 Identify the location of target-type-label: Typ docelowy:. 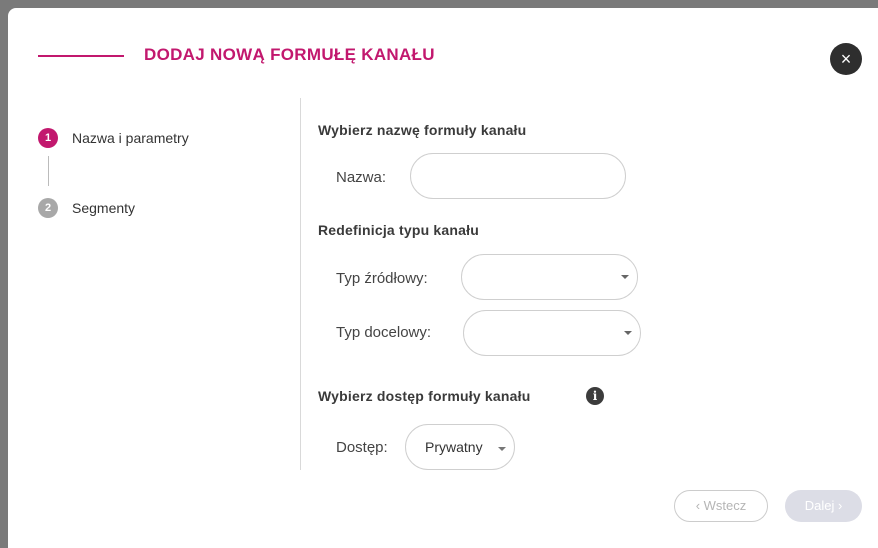
(384, 332).